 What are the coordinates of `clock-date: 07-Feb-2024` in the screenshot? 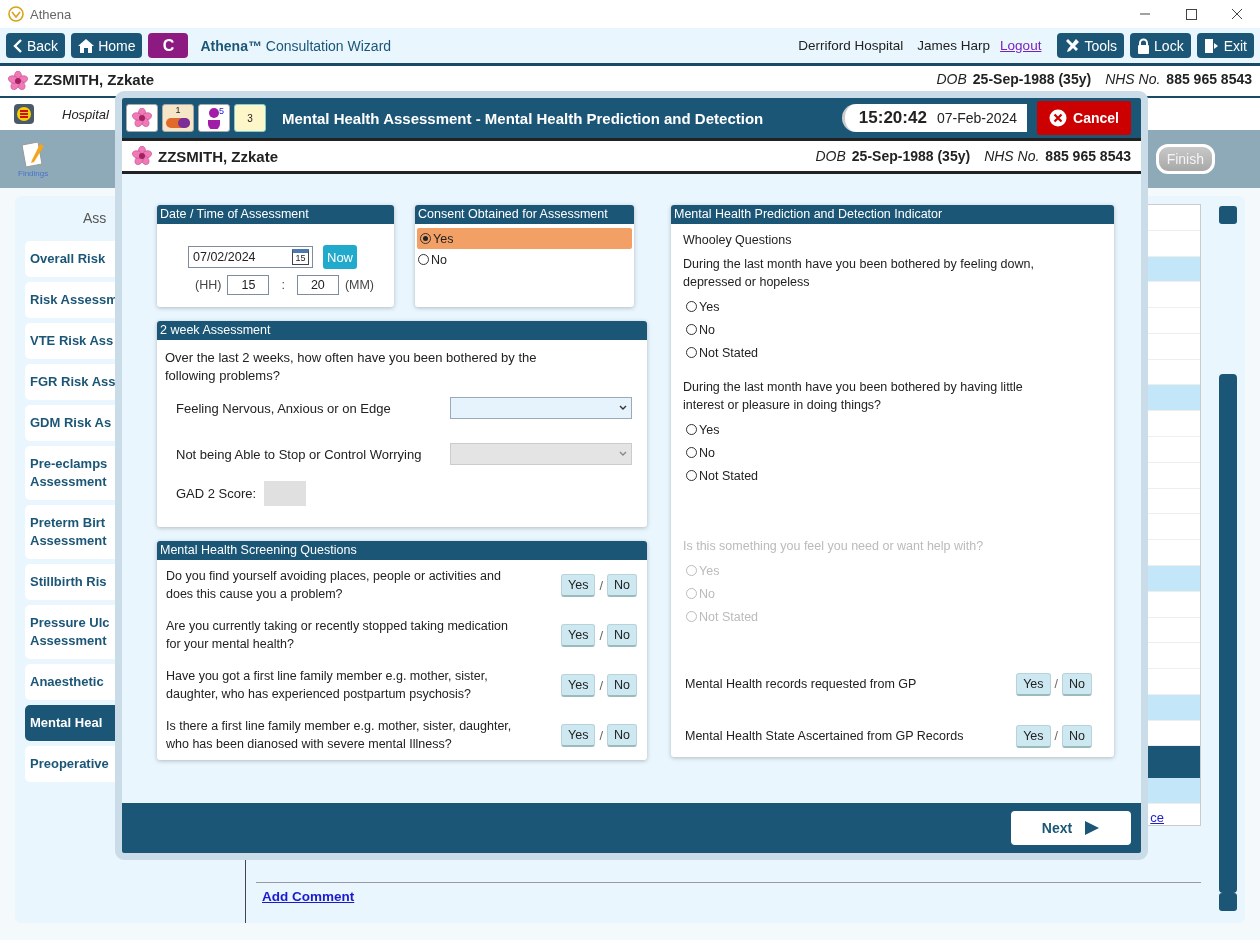 It's located at (977, 118).